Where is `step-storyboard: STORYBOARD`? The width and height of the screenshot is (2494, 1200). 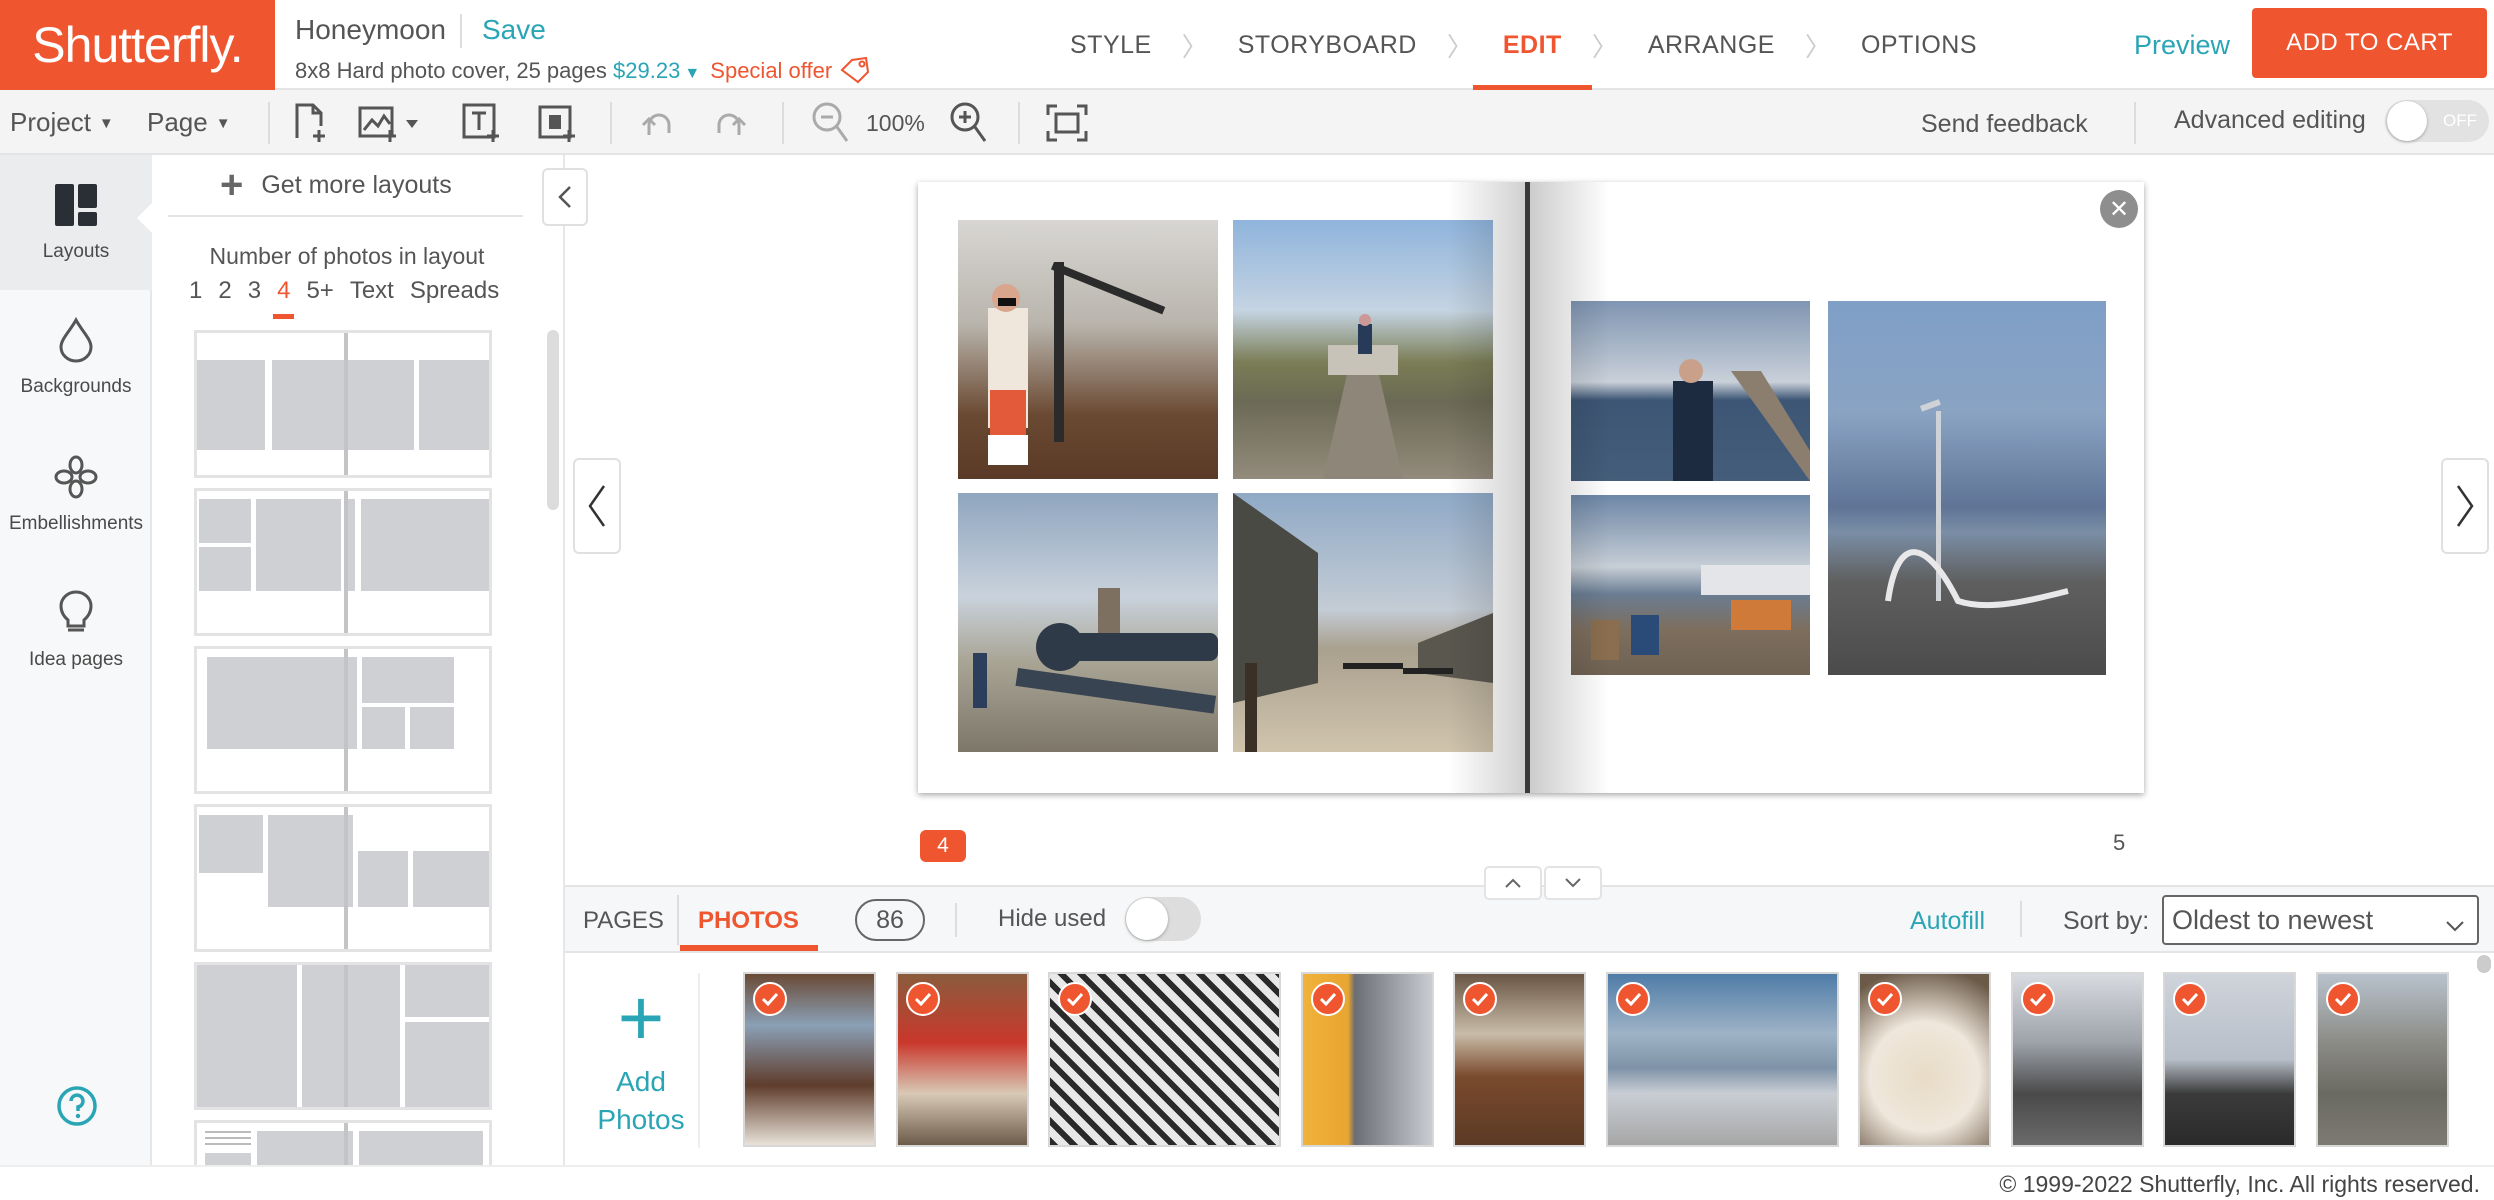
step-storyboard: STORYBOARD is located at coordinates (1327, 45).